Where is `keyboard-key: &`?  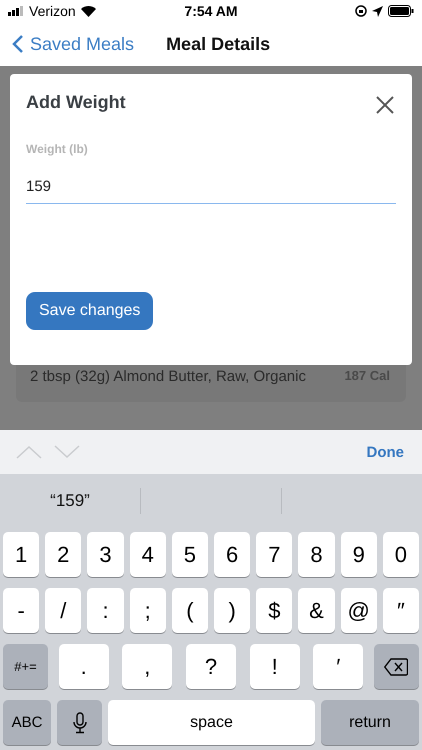
keyboard-key: & is located at coordinates (316, 610).